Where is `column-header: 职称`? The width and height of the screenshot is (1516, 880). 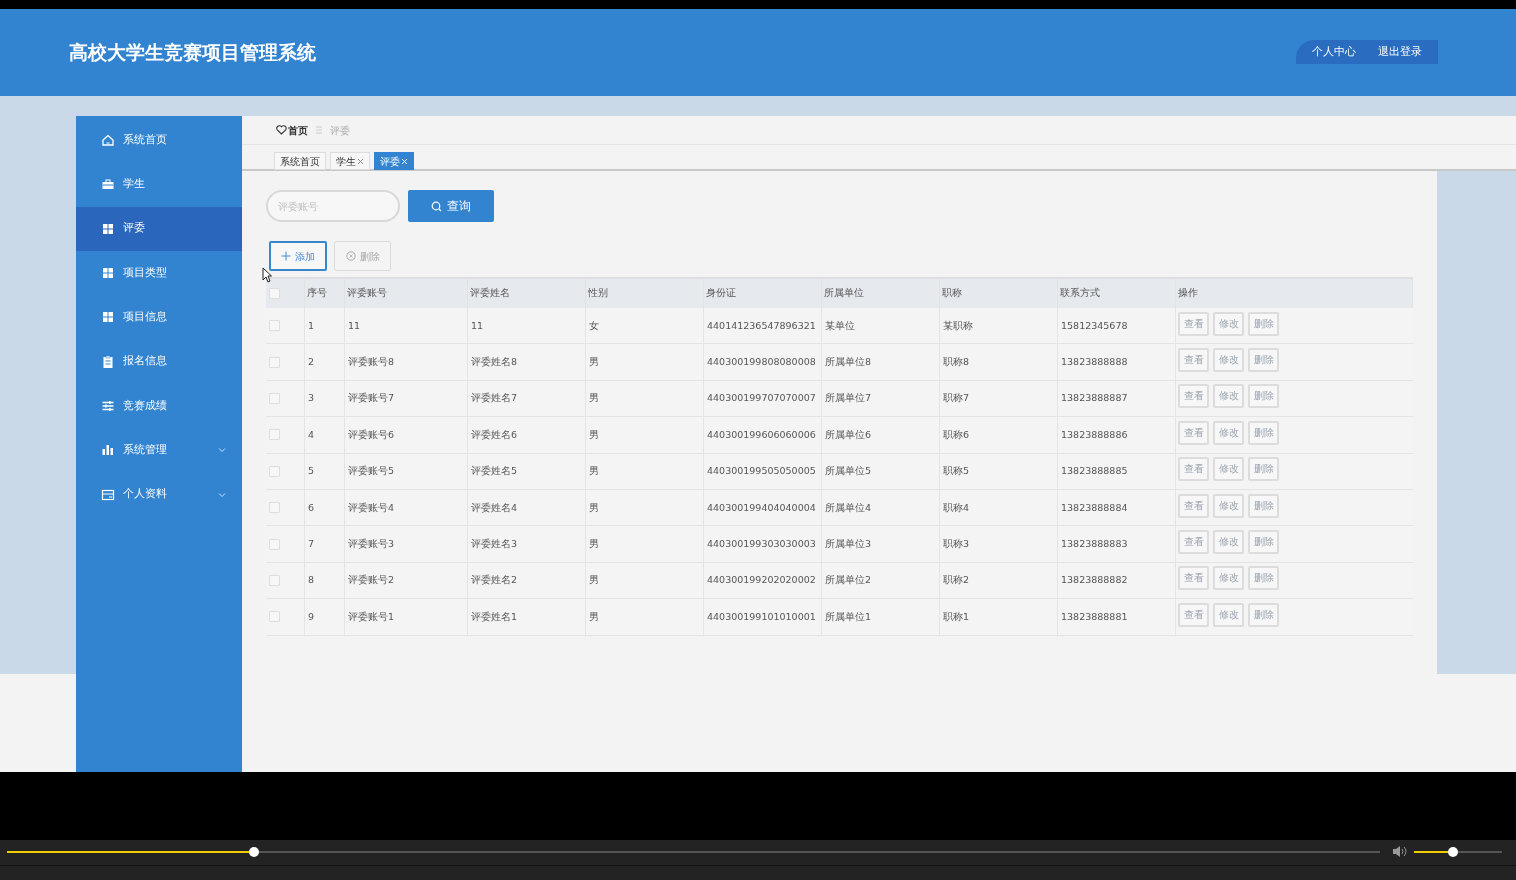
column-header: 职称 is located at coordinates (952, 293).